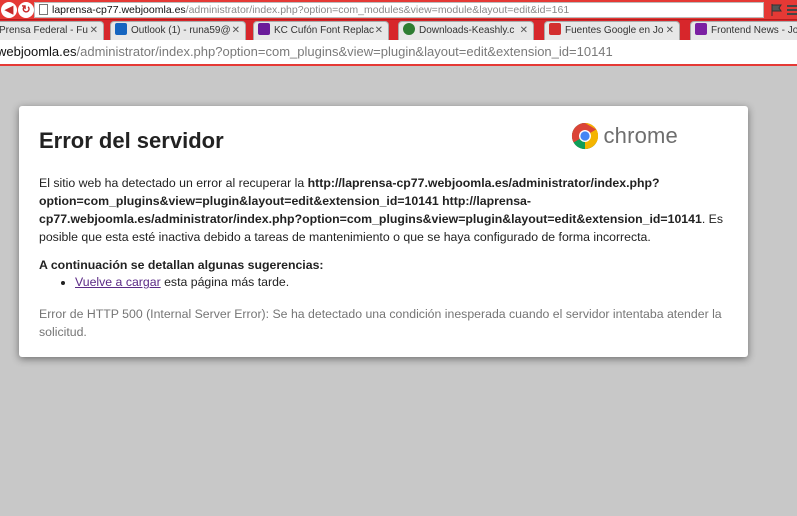  Describe the element at coordinates (225, 282) in the screenshot. I see `reload-text: esta página más tarde.` at that location.